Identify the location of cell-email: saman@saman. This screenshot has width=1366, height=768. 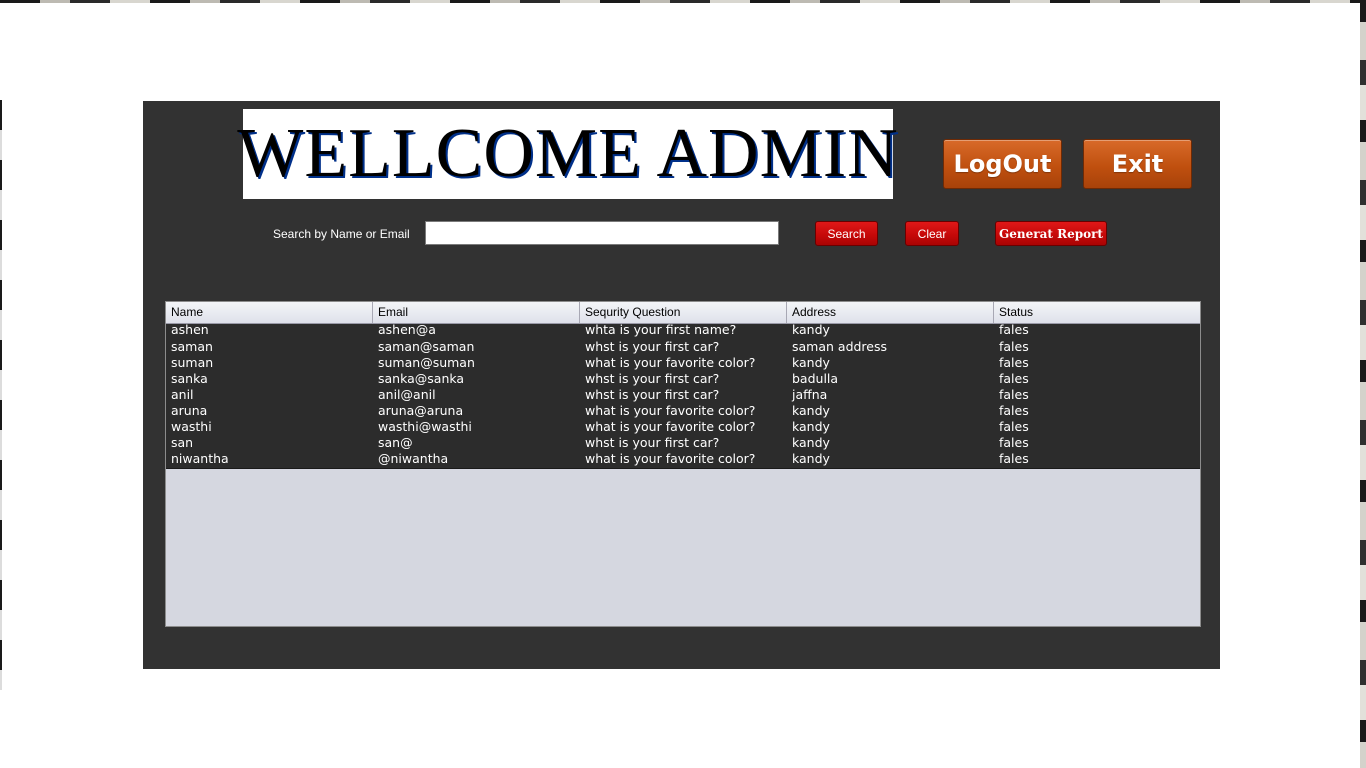
(426, 347).